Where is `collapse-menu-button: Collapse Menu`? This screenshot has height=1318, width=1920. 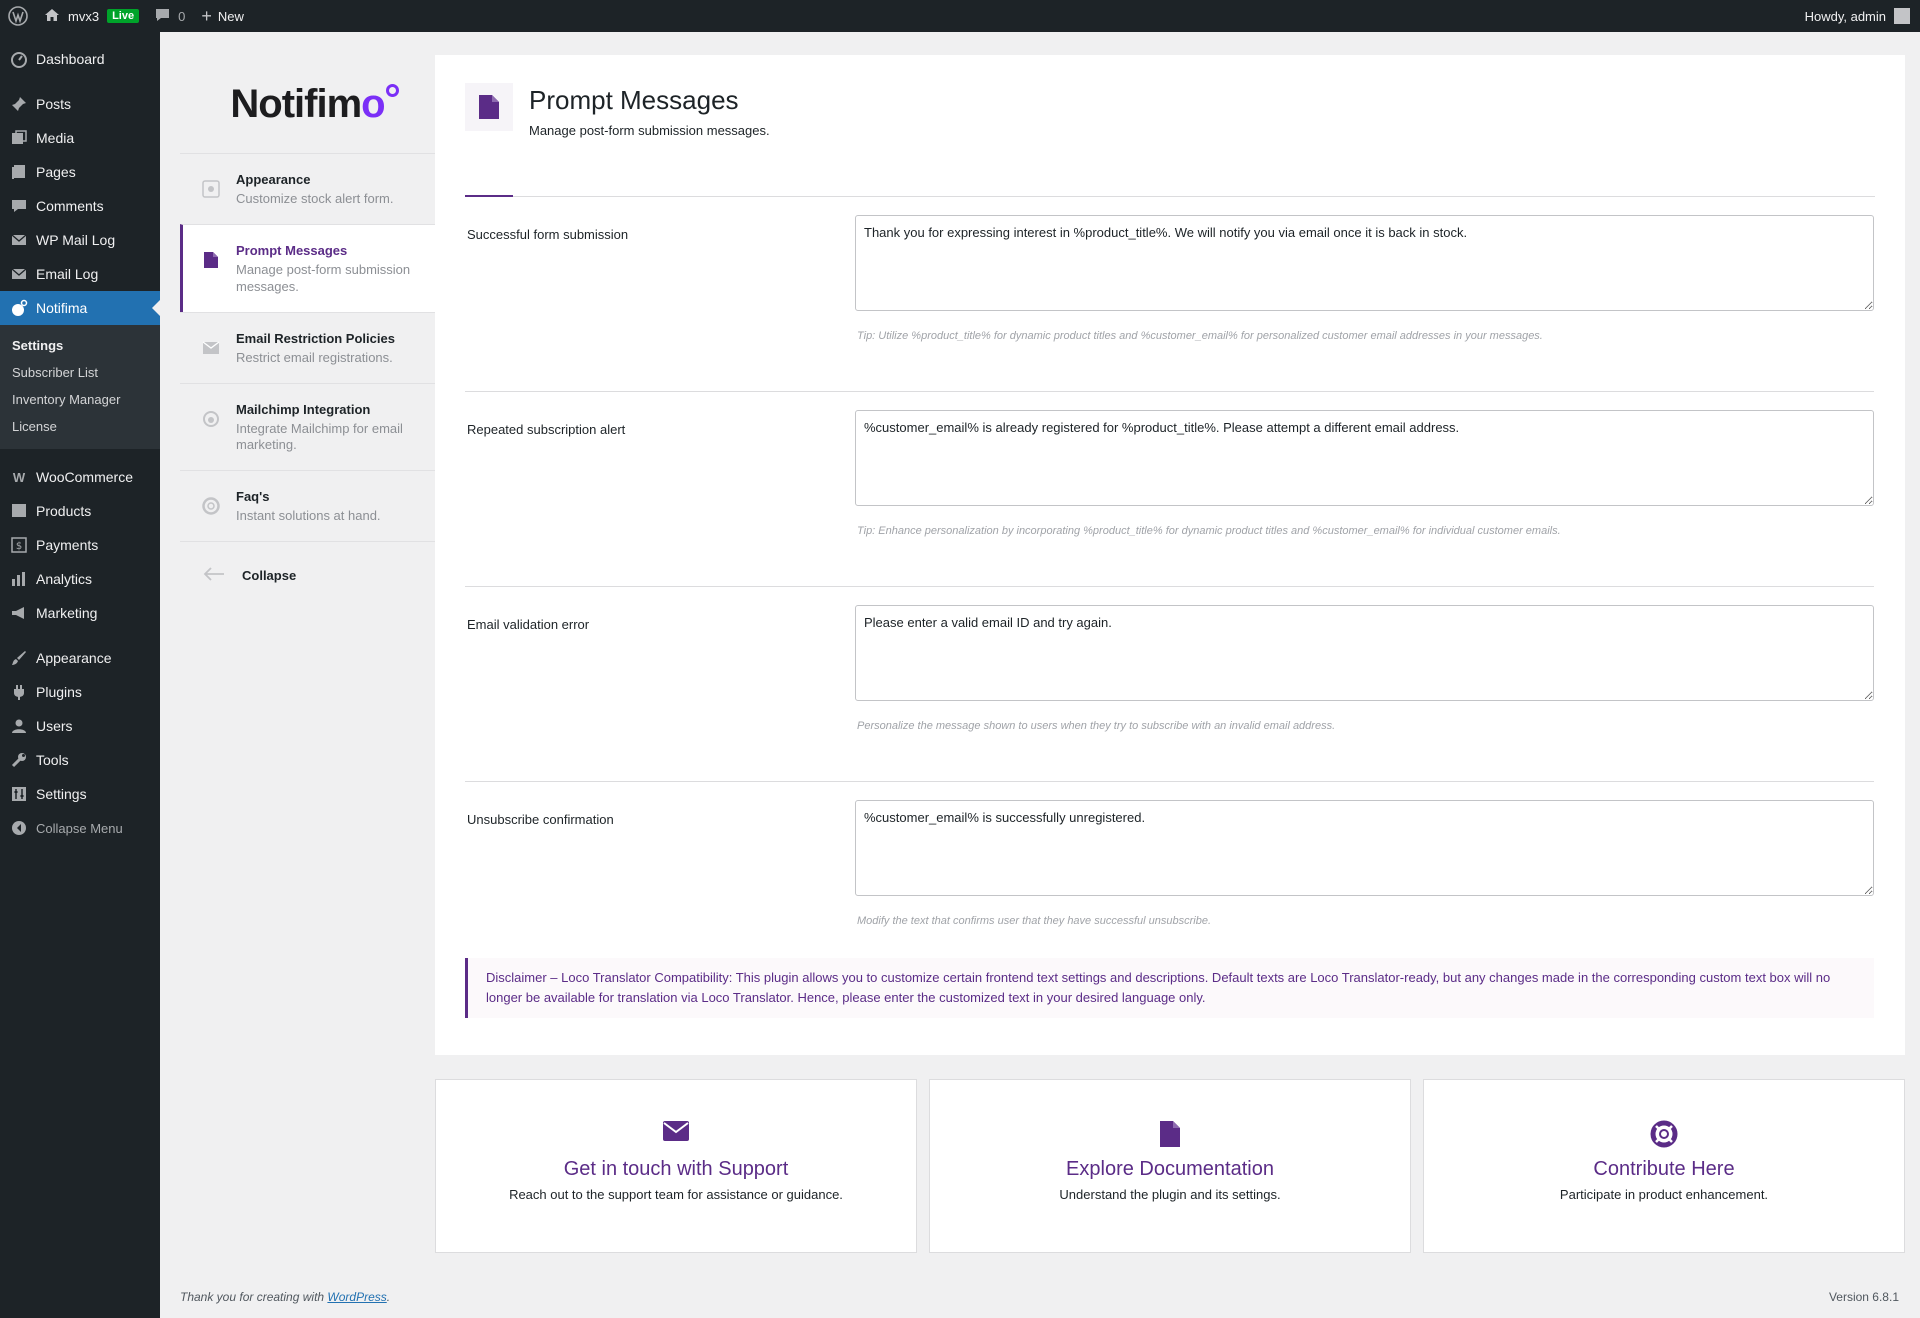 collapse-menu-button: Collapse Menu is located at coordinates (80, 828).